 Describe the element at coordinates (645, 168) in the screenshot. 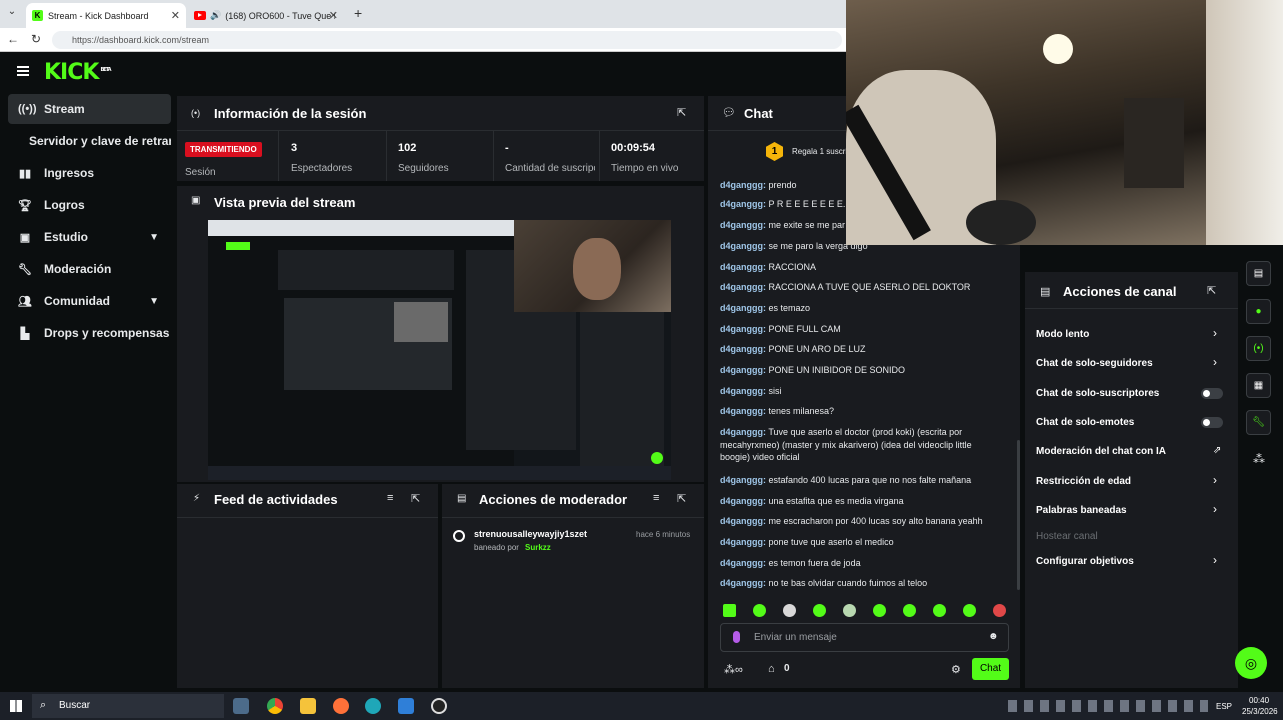

I see `live-time-label: Tiempo en vivo` at that location.